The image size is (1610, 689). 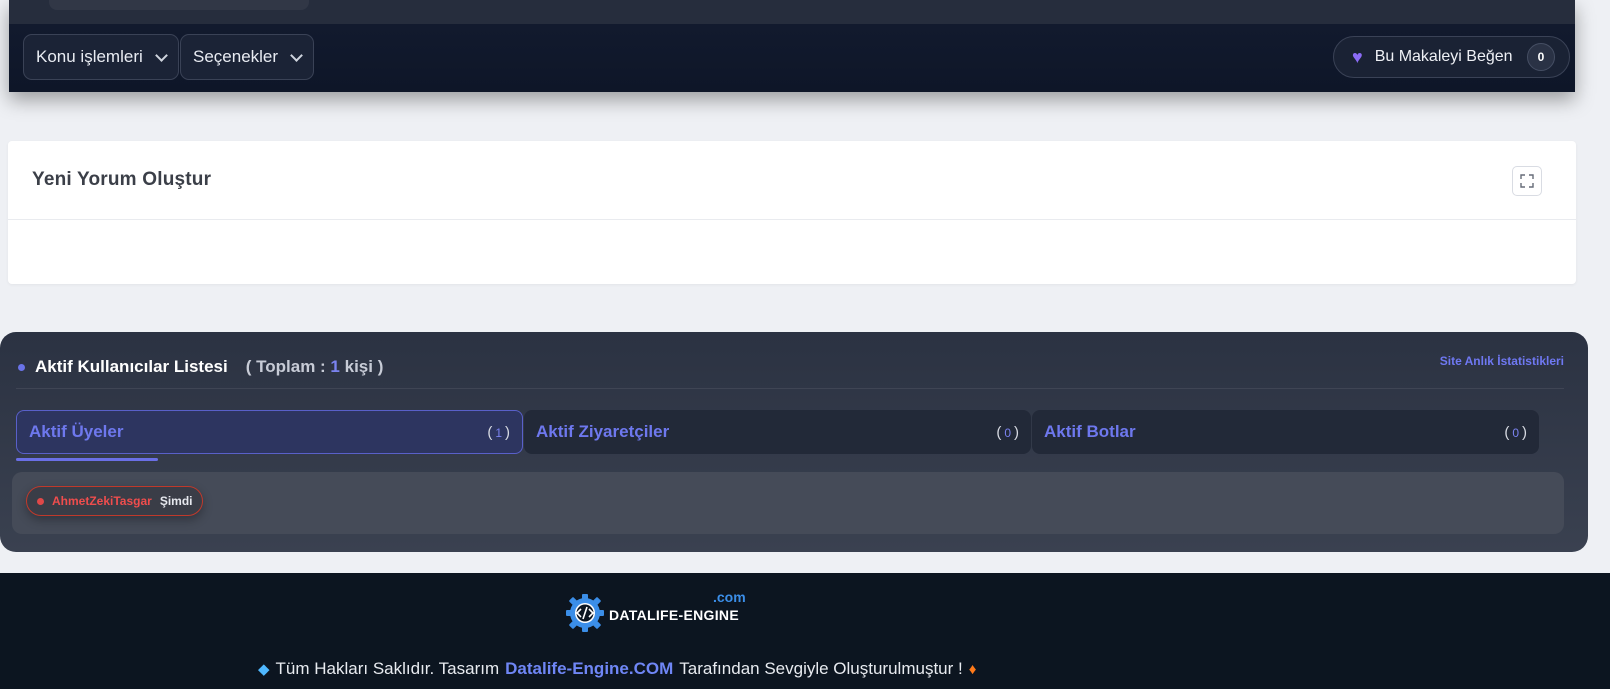 I want to click on toolbar-top-strip, so click(x=179, y=5).